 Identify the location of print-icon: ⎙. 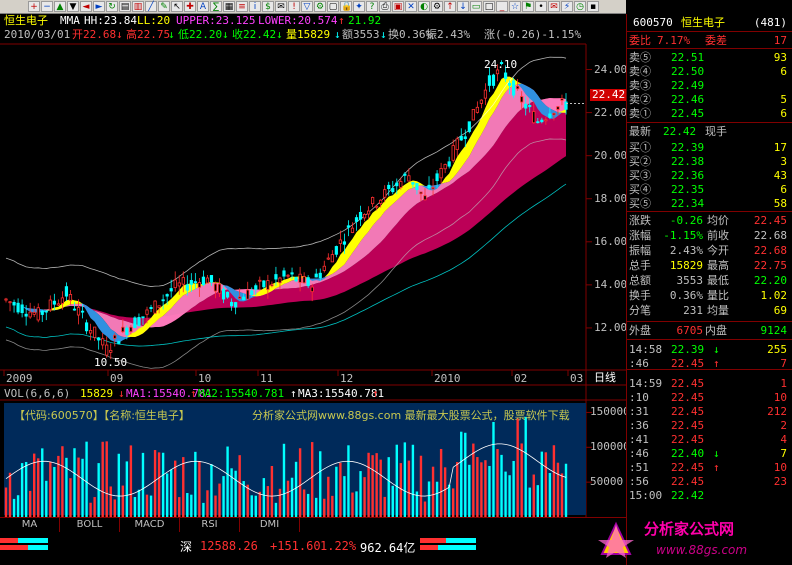
(385, 6).